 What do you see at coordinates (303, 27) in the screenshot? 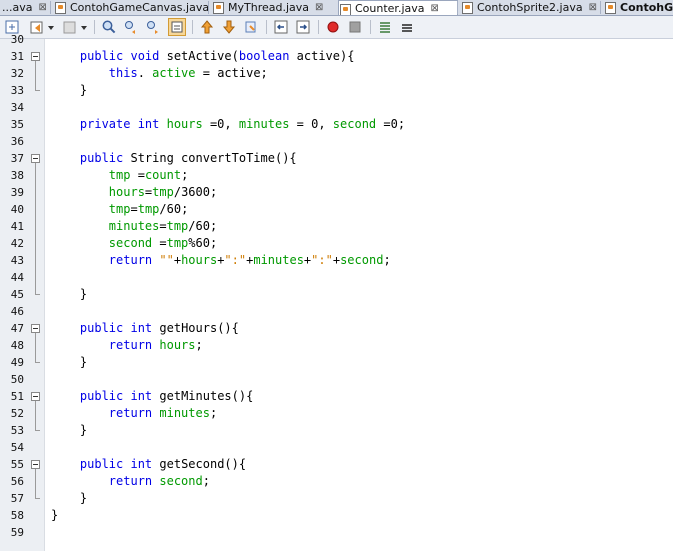
I see `shift-right-icon` at bounding box center [303, 27].